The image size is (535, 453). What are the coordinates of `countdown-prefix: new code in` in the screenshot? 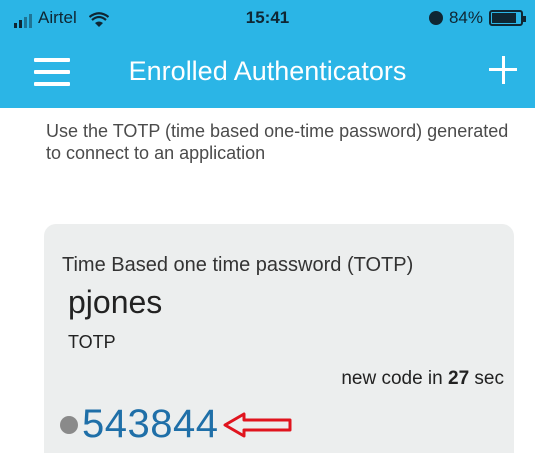 It's located at (392, 378).